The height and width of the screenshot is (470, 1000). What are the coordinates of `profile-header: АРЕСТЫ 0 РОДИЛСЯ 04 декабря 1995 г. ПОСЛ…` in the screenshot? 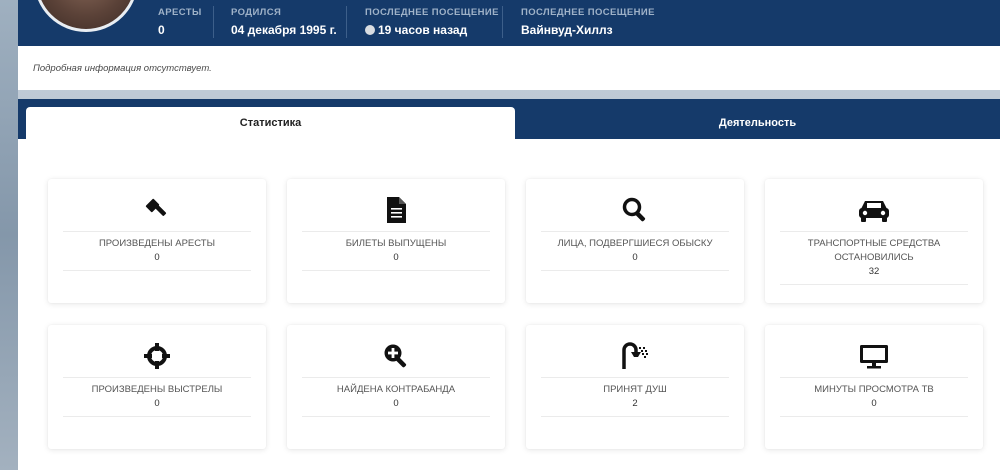 It's located at (509, 23).